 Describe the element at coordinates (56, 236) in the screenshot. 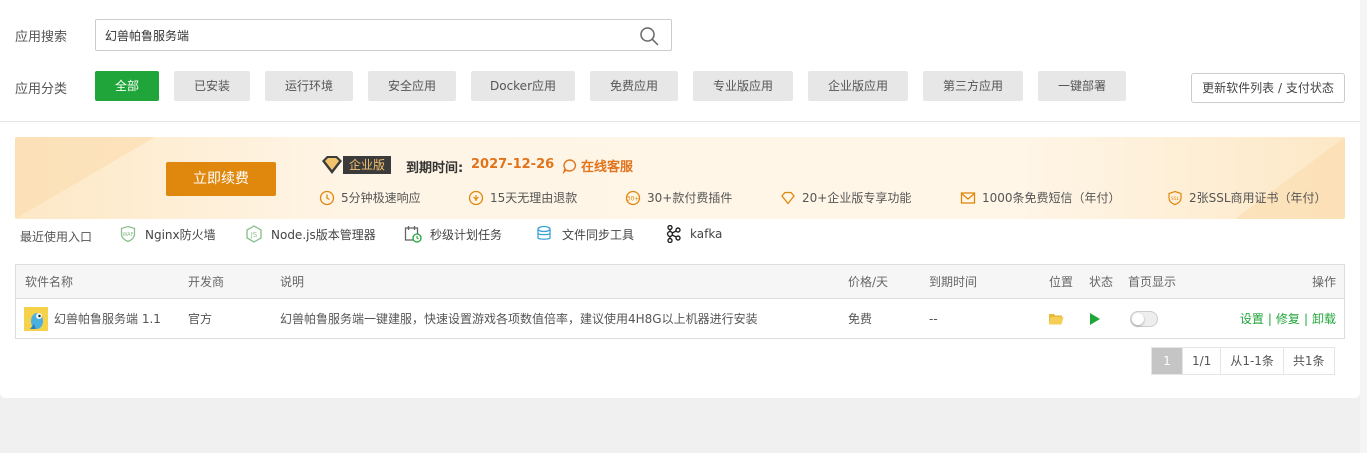

I see `recent-entry-label: 最近使用入口` at that location.